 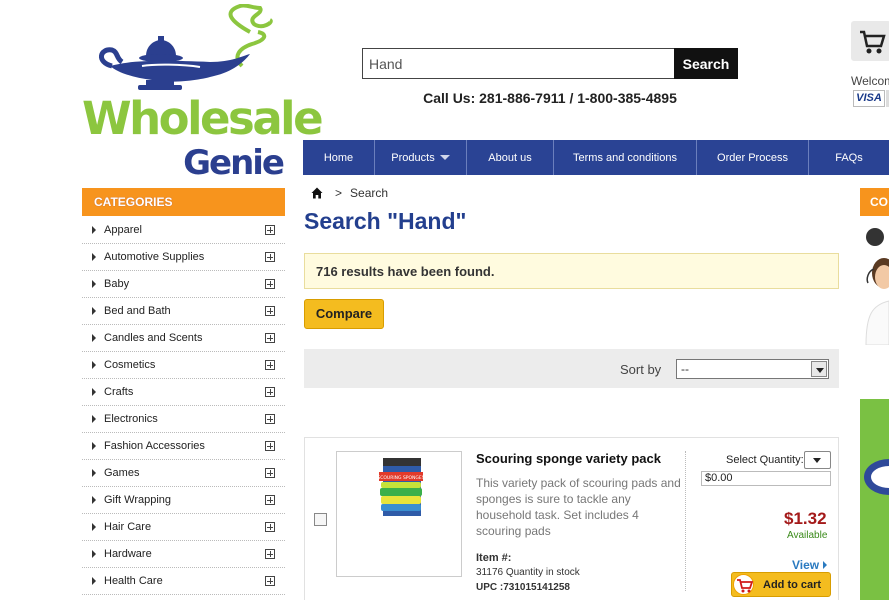 I want to click on product-image: SCOURING SPONGES, so click(x=399, y=514).